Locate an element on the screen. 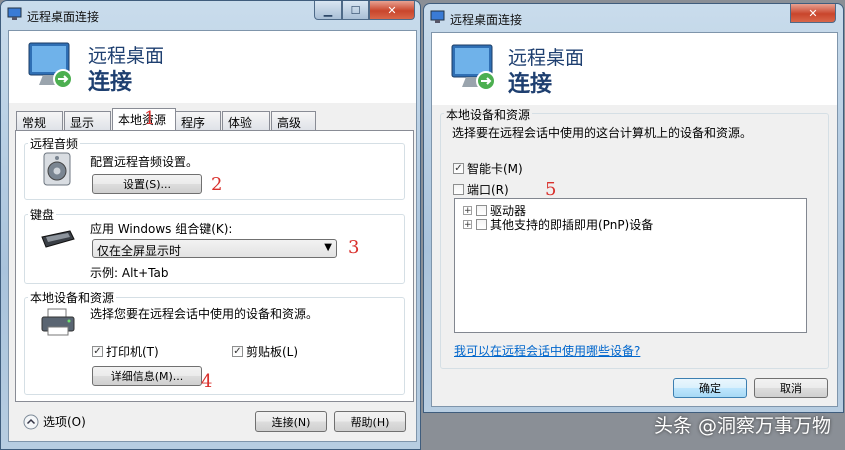  ok-button: 确定 is located at coordinates (710, 388).